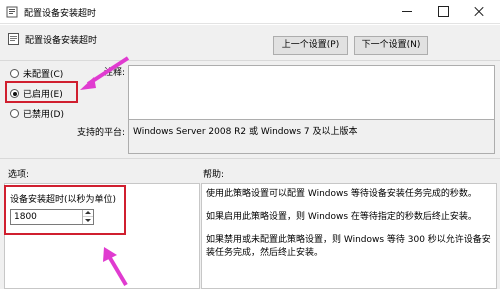  What do you see at coordinates (19, 175) in the screenshot?
I see `options-header: 选项:` at bounding box center [19, 175].